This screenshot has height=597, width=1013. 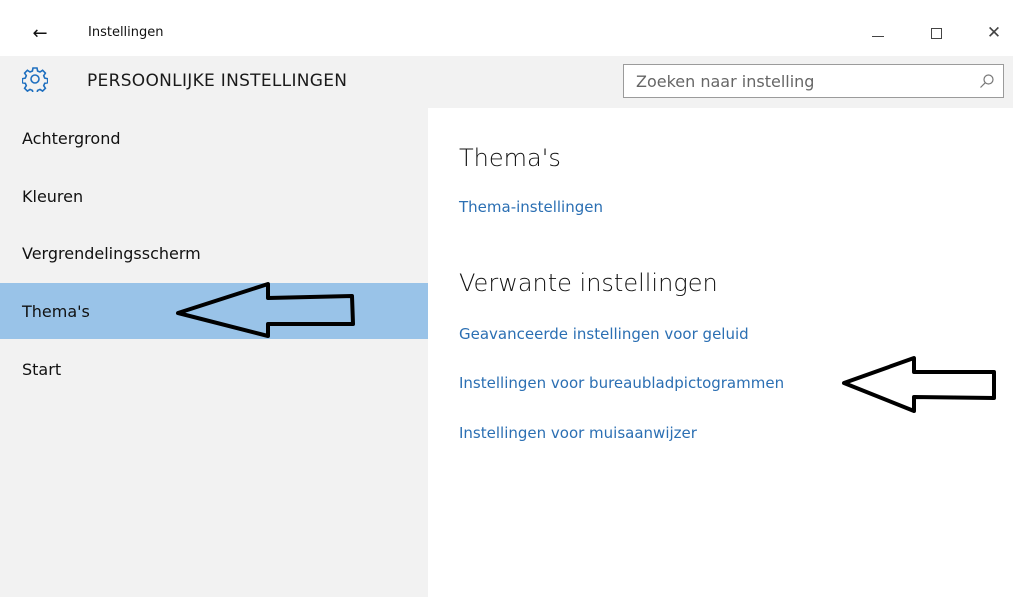 I want to click on close-button: ✕, so click(x=993, y=33).